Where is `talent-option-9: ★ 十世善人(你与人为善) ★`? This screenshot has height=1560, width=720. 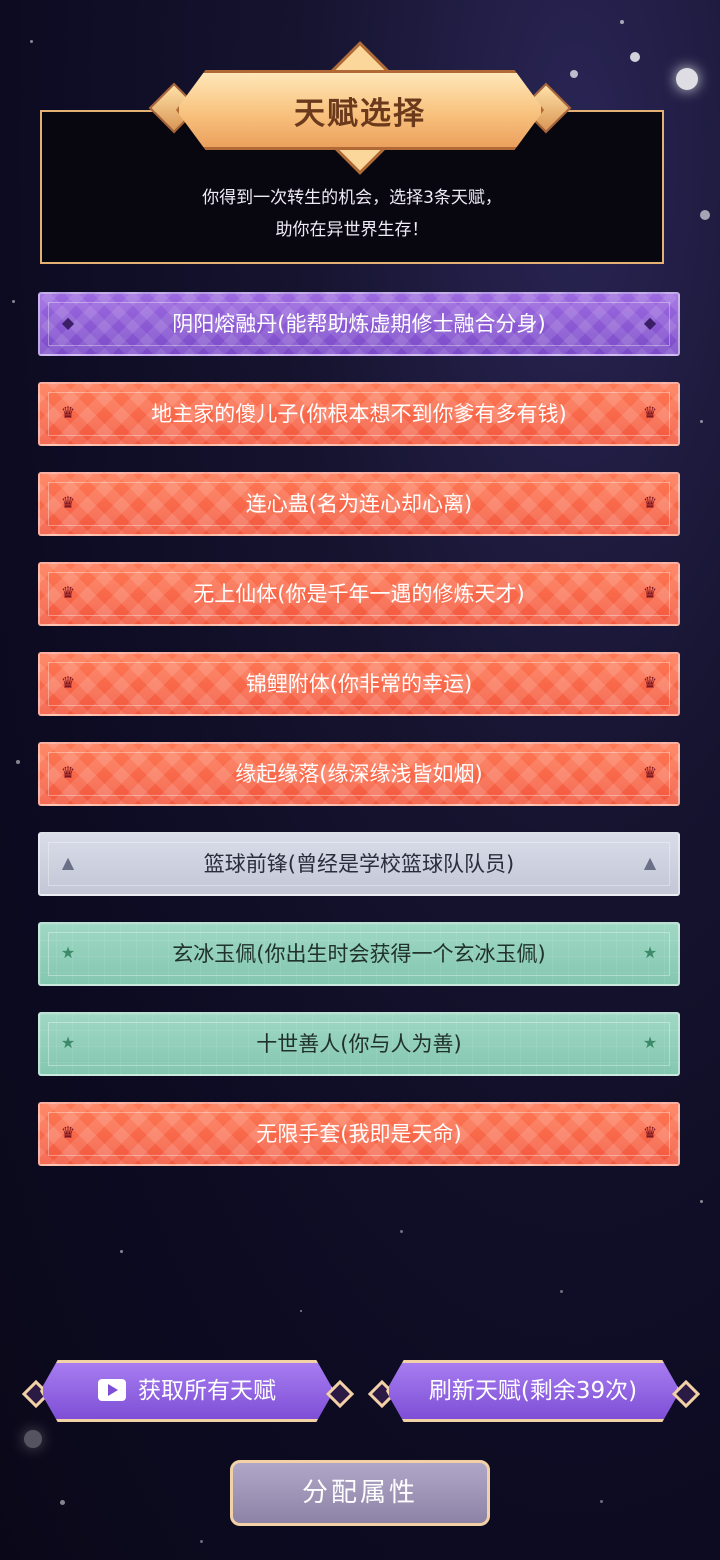 talent-option-9: ★ 十世善人(你与人为善) ★ is located at coordinates (359, 1044).